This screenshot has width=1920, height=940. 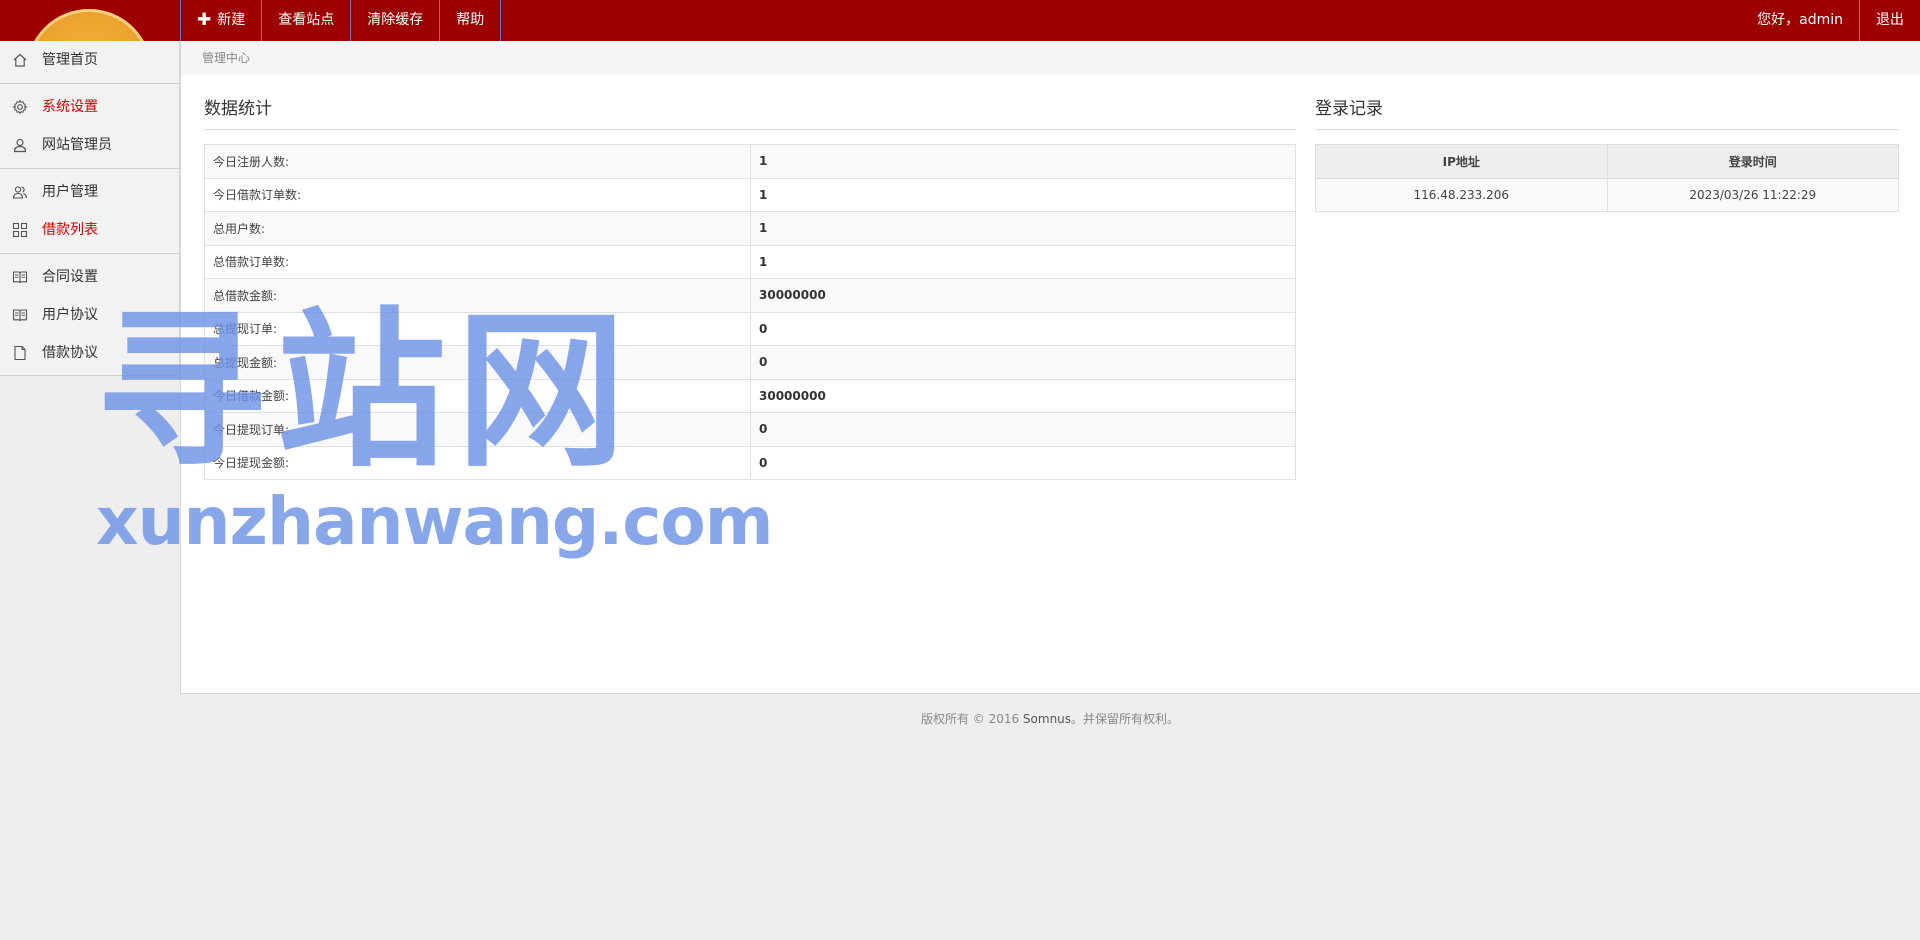 What do you see at coordinates (70, 107) in the screenshot?
I see `sidebar-item-label: 系统设置` at bounding box center [70, 107].